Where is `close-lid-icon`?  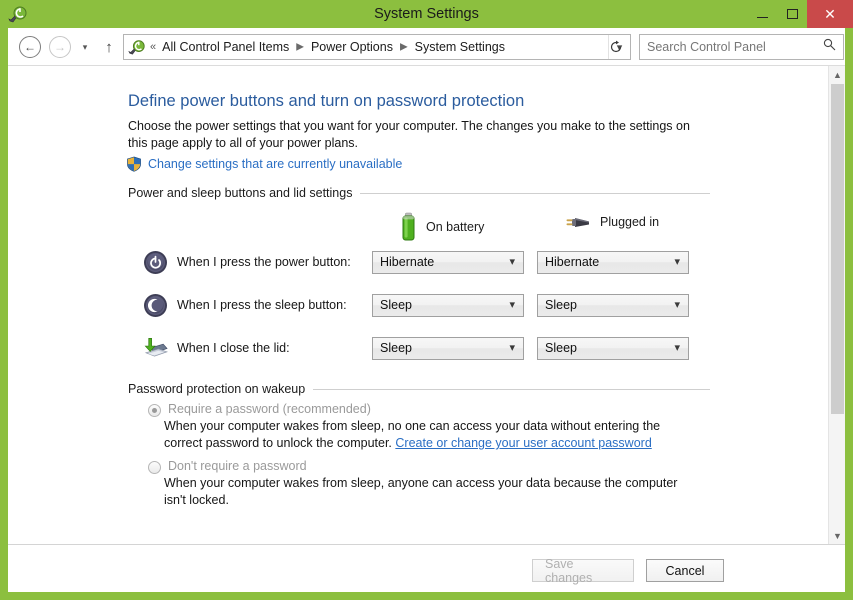
close-lid-icon is located at coordinates (155, 348).